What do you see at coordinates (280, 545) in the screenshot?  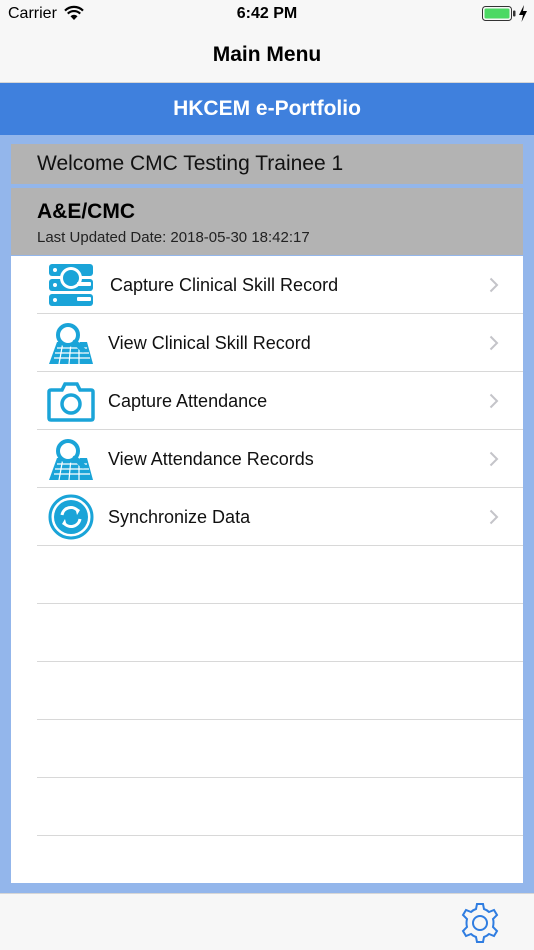 I see `row-divider` at bounding box center [280, 545].